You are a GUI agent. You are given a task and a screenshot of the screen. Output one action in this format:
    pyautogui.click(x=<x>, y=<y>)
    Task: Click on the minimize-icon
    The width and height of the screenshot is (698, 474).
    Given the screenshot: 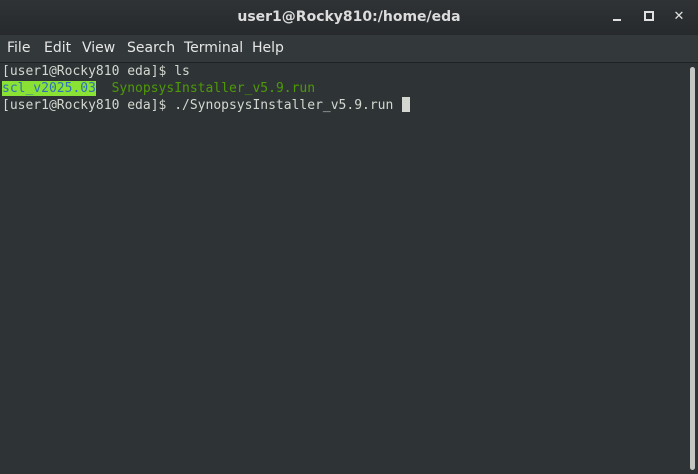 What is the action you would take?
    pyautogui.click(x=617, y=20)
    